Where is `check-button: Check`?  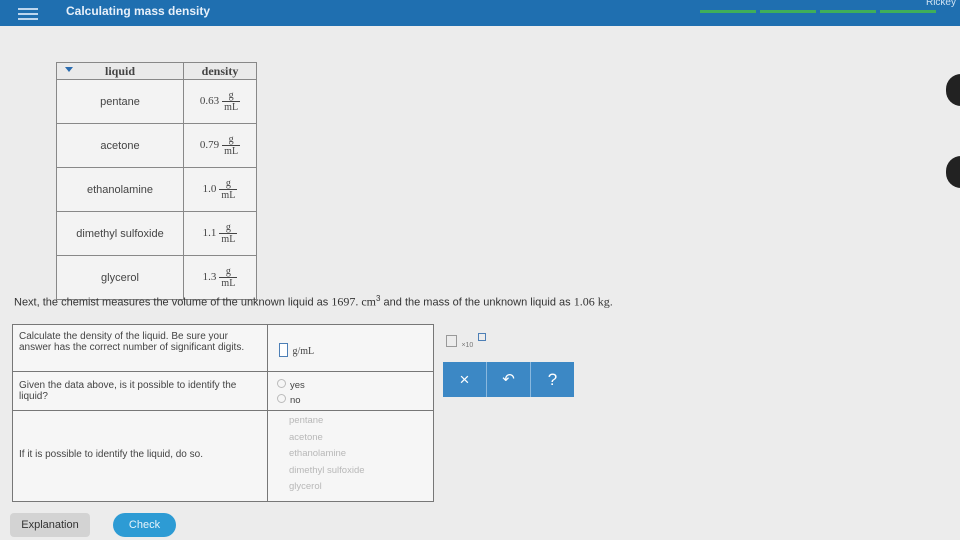
check-button: Check is located at coordinates (144, 525).